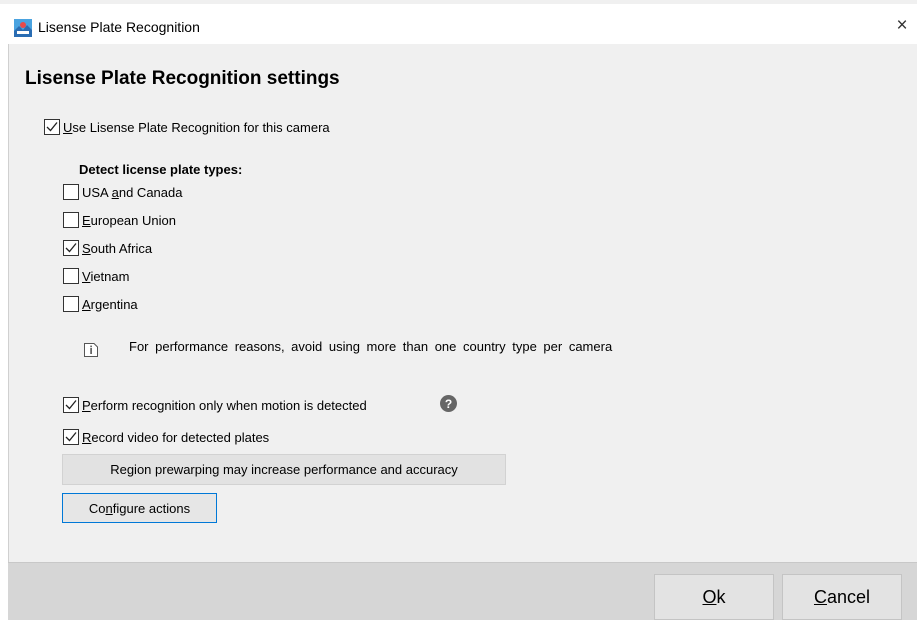 Image resolution: width=917 pixels, height=620 pixels. I want to click on plate-type-vietnam: Vietnam, so click(96, 276).